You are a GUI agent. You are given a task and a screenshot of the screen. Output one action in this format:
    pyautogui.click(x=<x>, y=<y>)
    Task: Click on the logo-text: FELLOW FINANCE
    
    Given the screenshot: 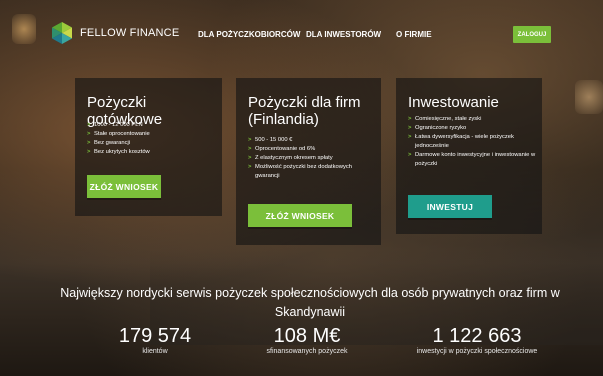 What is the action you would take?
    pyautogui.click(x=129, y=33)
    